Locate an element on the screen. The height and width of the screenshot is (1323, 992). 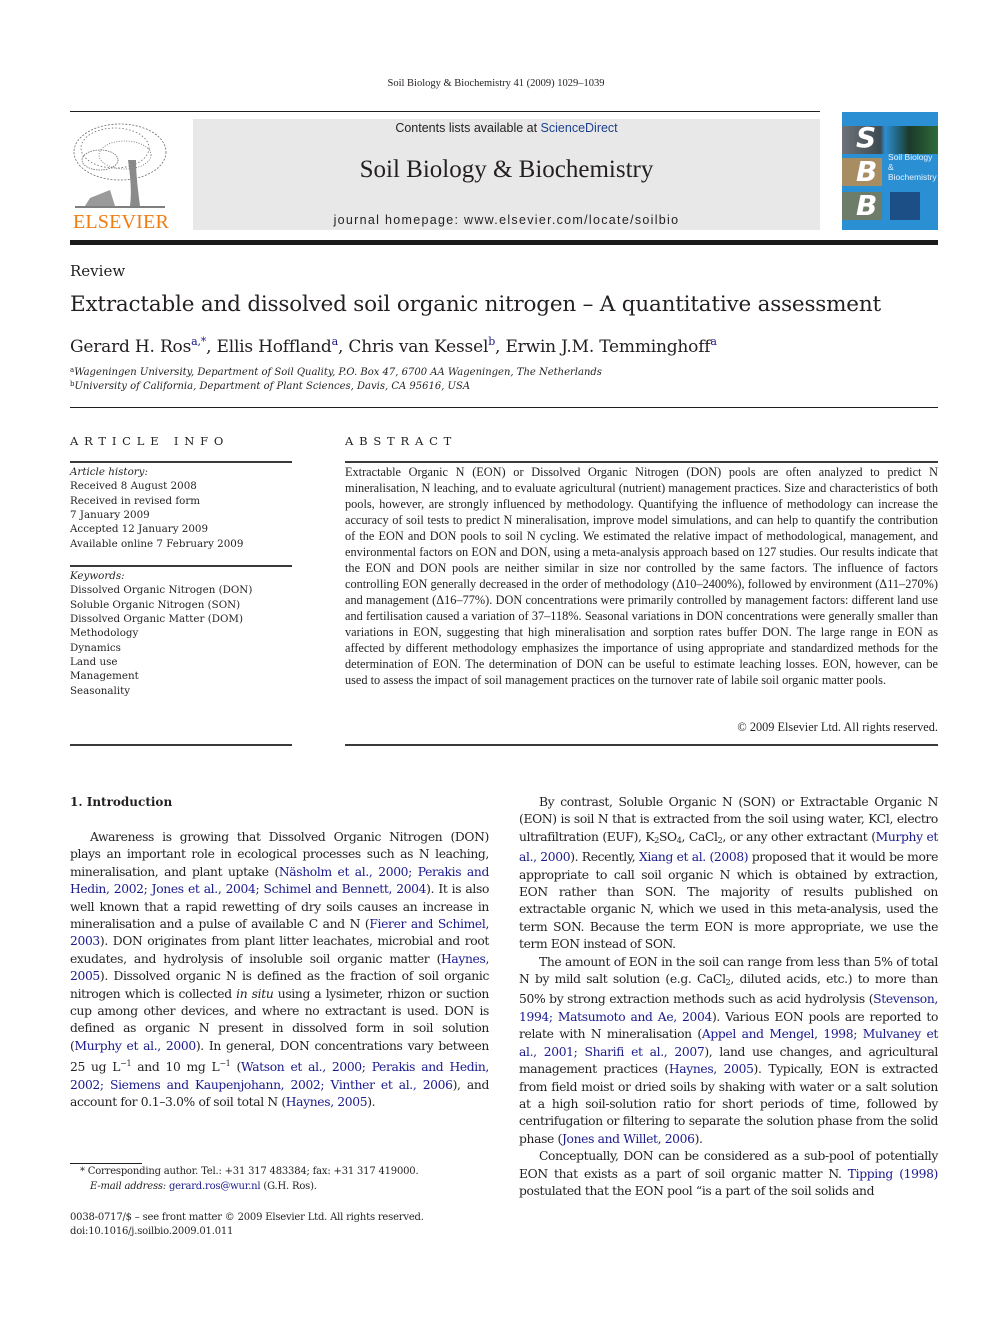
keyword-item: Land use is located at coordinates (94, 662).